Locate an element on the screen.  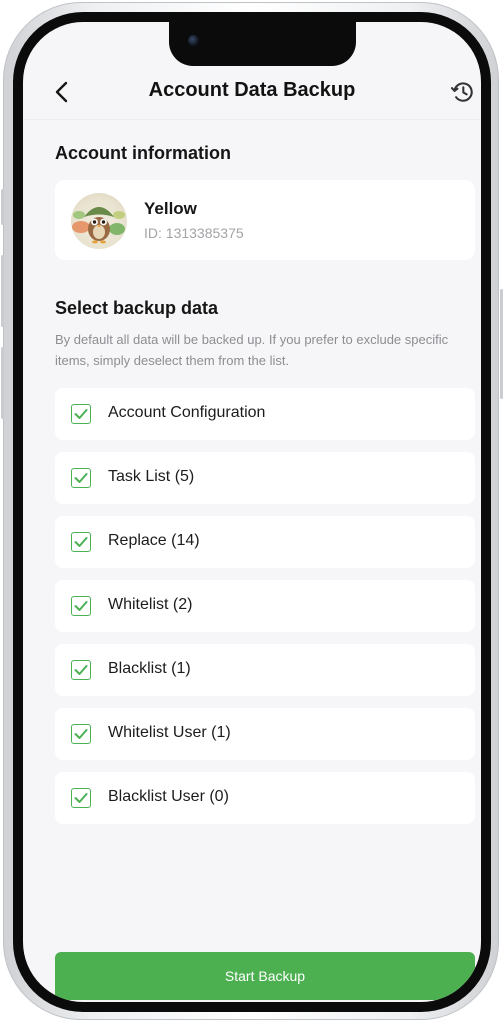
history-button is located at coordinates (463, 92).